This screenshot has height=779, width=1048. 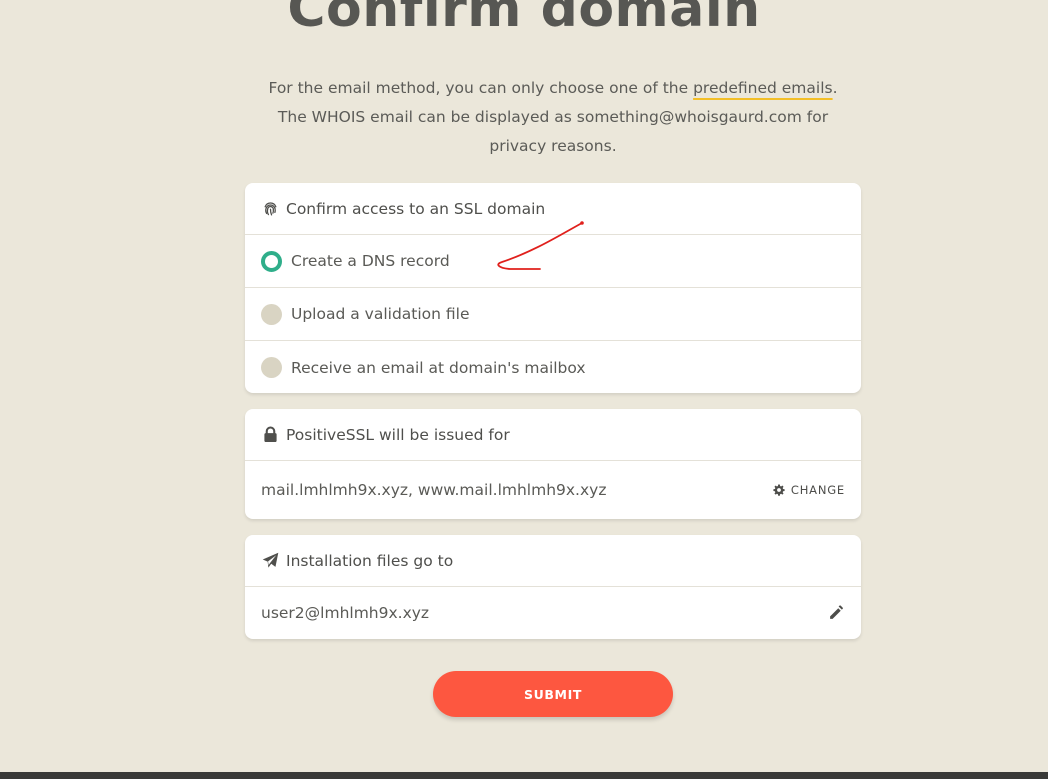 What do you see at coordinates (553, 694) in the screenshot?
I see `submit-button: SUBMIT` at bounding box center [553, 694].